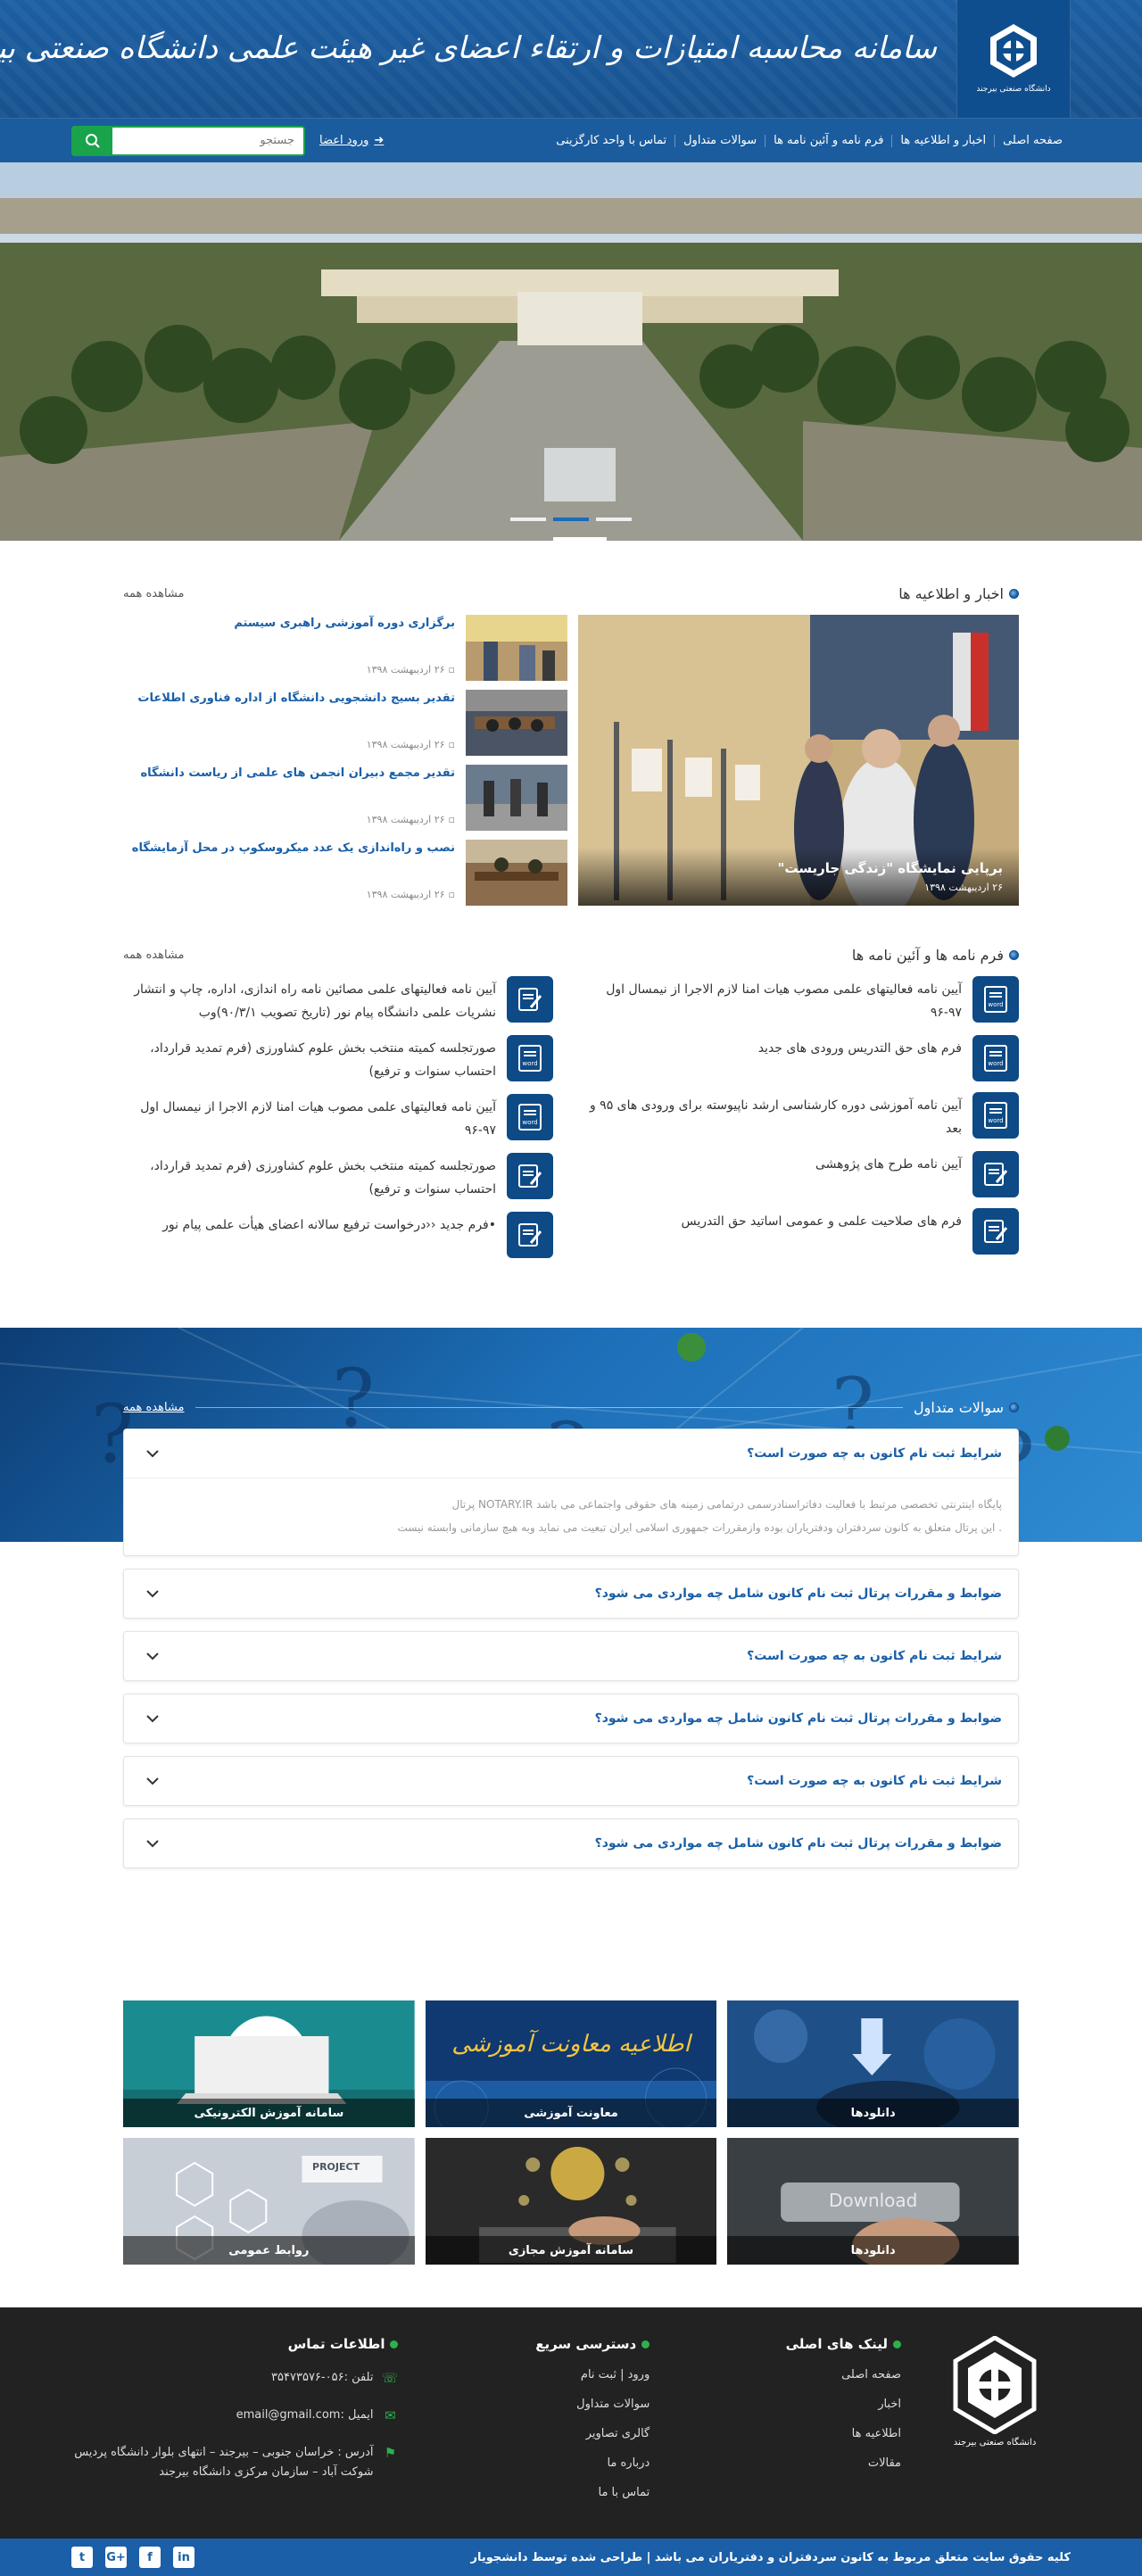  I want to click on nav-news: اخبار و اطلاعیه ها, so click(942, 140).